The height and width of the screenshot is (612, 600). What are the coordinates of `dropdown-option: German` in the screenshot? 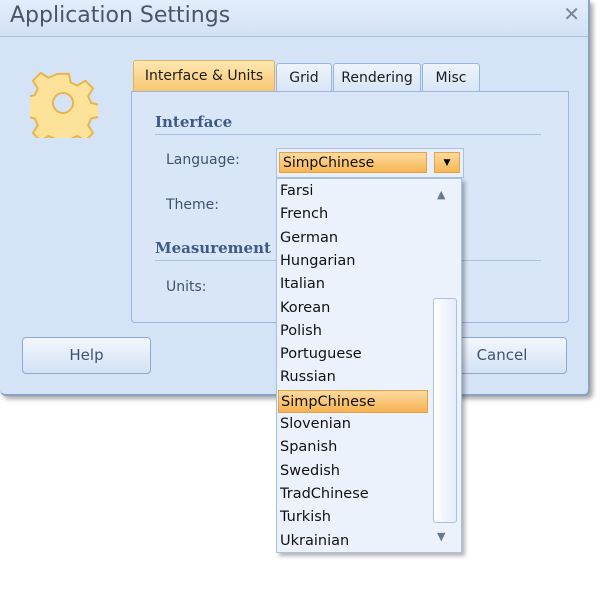 It's located at (353, 238).